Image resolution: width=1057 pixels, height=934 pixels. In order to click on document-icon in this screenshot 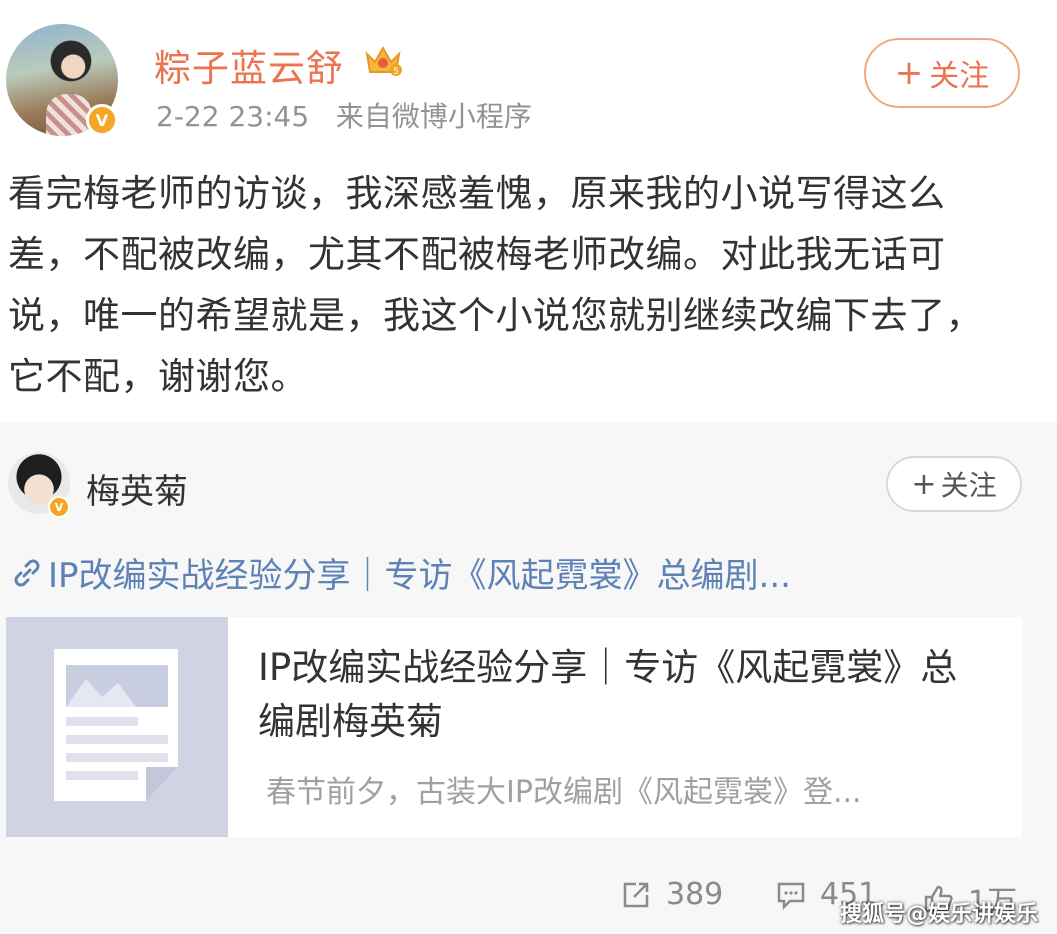, I will do `click(116, 725)`.